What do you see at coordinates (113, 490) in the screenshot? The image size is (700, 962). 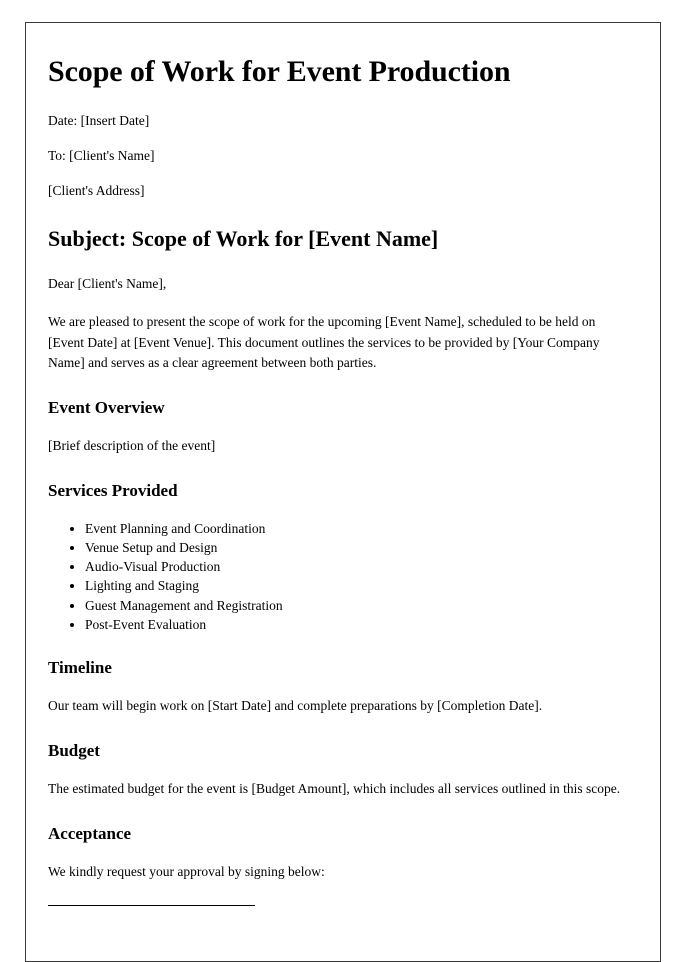 I see `section-heading-services-provided: Services Provided` at bounding box center [113, 490].